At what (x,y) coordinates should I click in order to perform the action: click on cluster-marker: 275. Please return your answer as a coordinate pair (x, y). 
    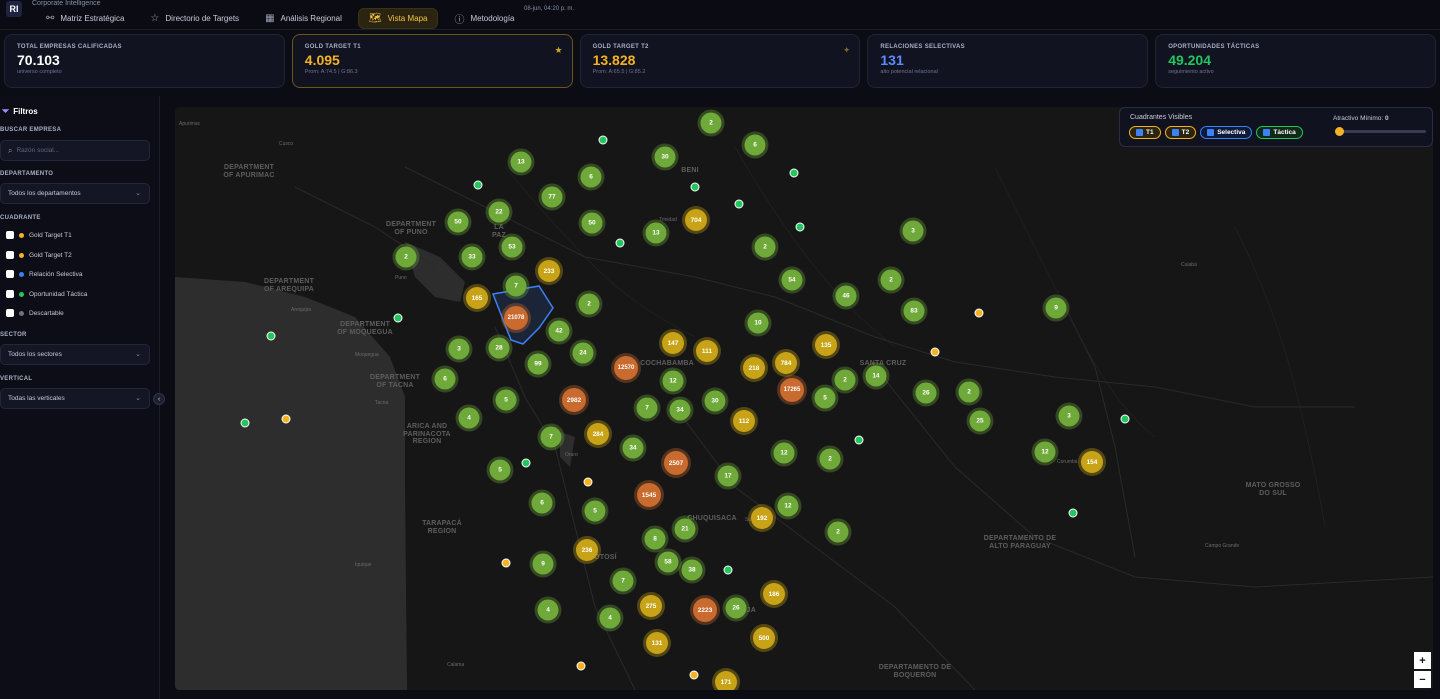
    Looking at the image, I should click on (651, 606).